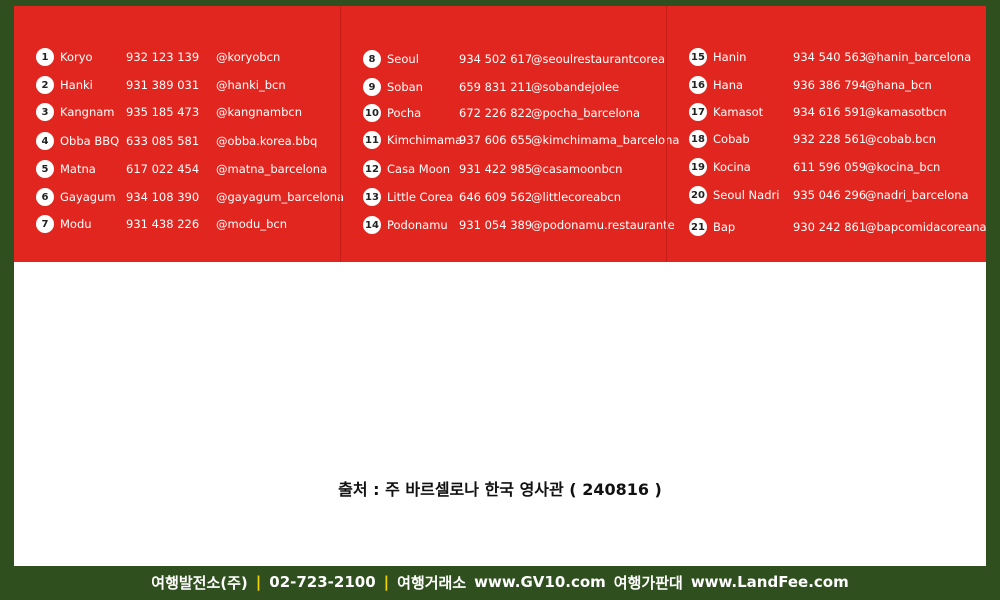  Describe the element at coordinates (746, 195) in the screenshot. I see `restaurant-name: Seoul Nadri` at that location.